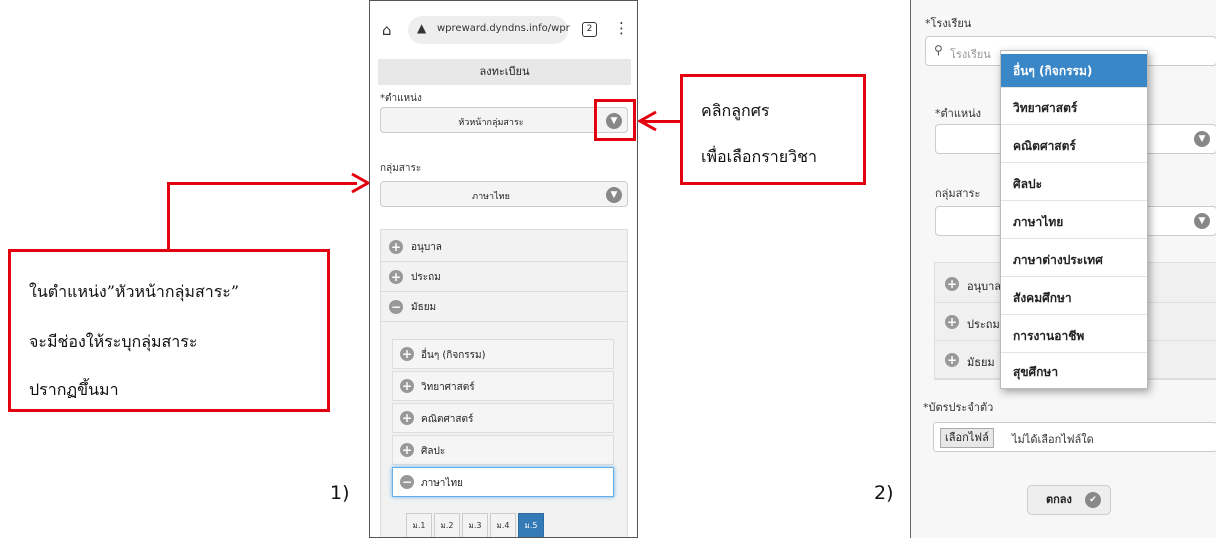  What do you see at coordinates (503, 354) in the screenshot?
I see `subject-item-other: + อื่นๆ (กิจกรรม)` at bounding box center [503, 354].